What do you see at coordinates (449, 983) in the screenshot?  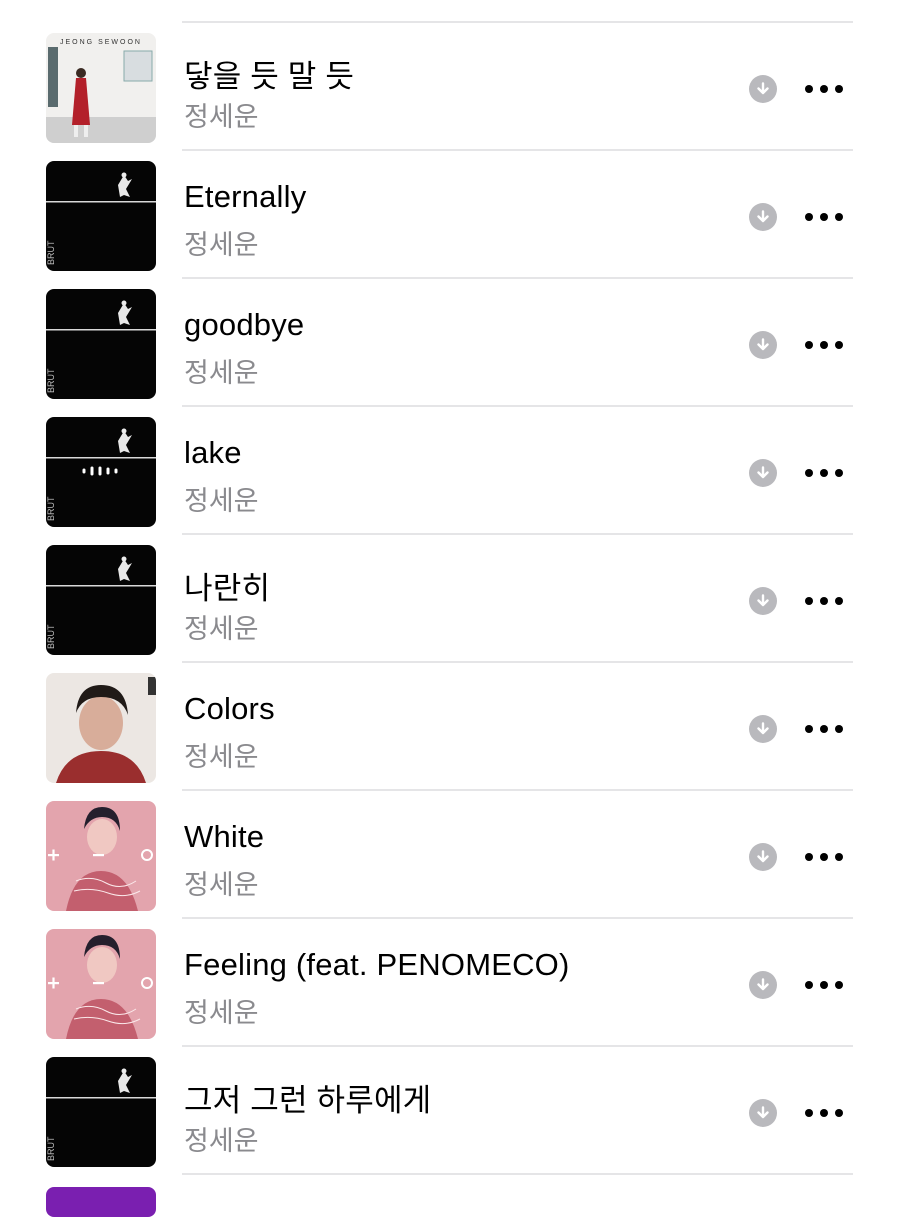 I see `song-row: Feeling (feat. PENOMECO) 정세운` at bounding box center [449, 983].